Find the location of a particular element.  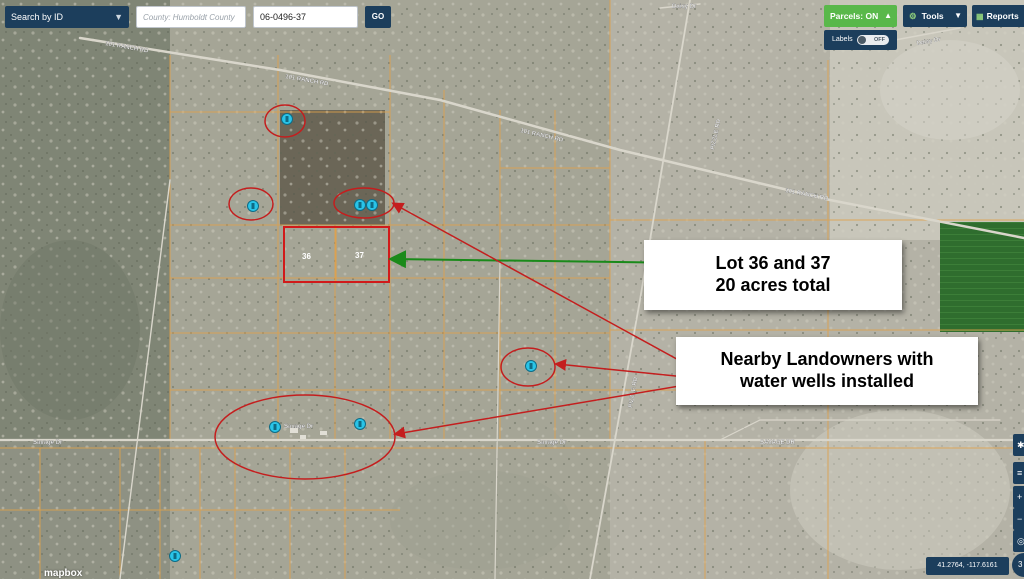

layers-icon: ≡ is located at coordinates (1018, 473).